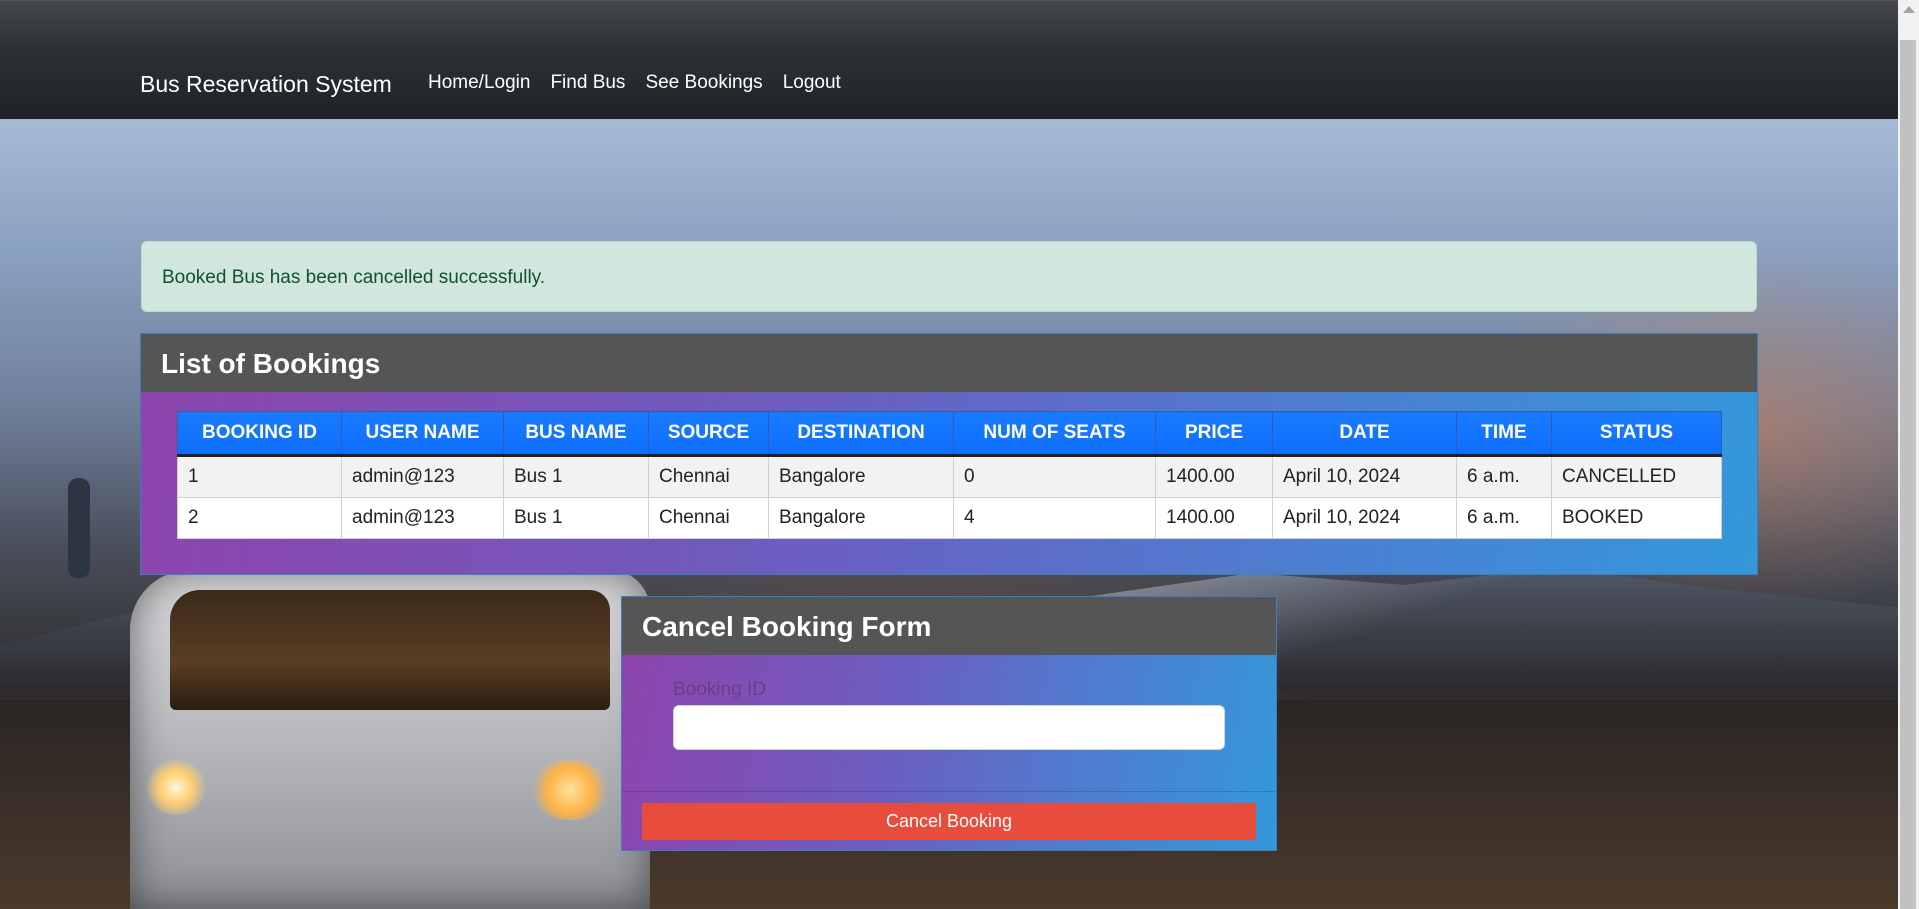  Describe the element at coordinates (259, 476) in the screenshot. I see `cell-booking-id: 1` at that location.